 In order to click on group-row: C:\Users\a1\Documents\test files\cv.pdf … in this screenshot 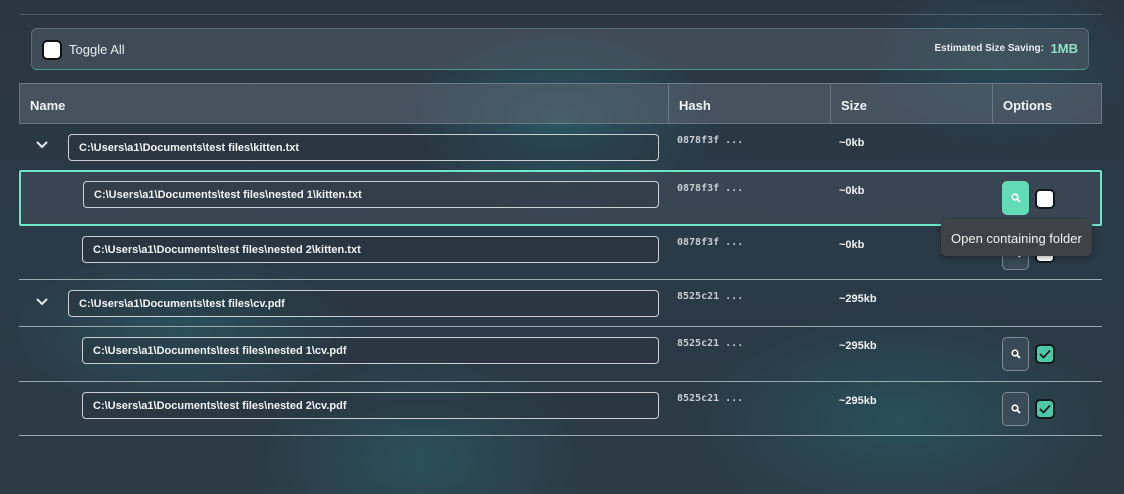, I will do `click(560, 303)`.